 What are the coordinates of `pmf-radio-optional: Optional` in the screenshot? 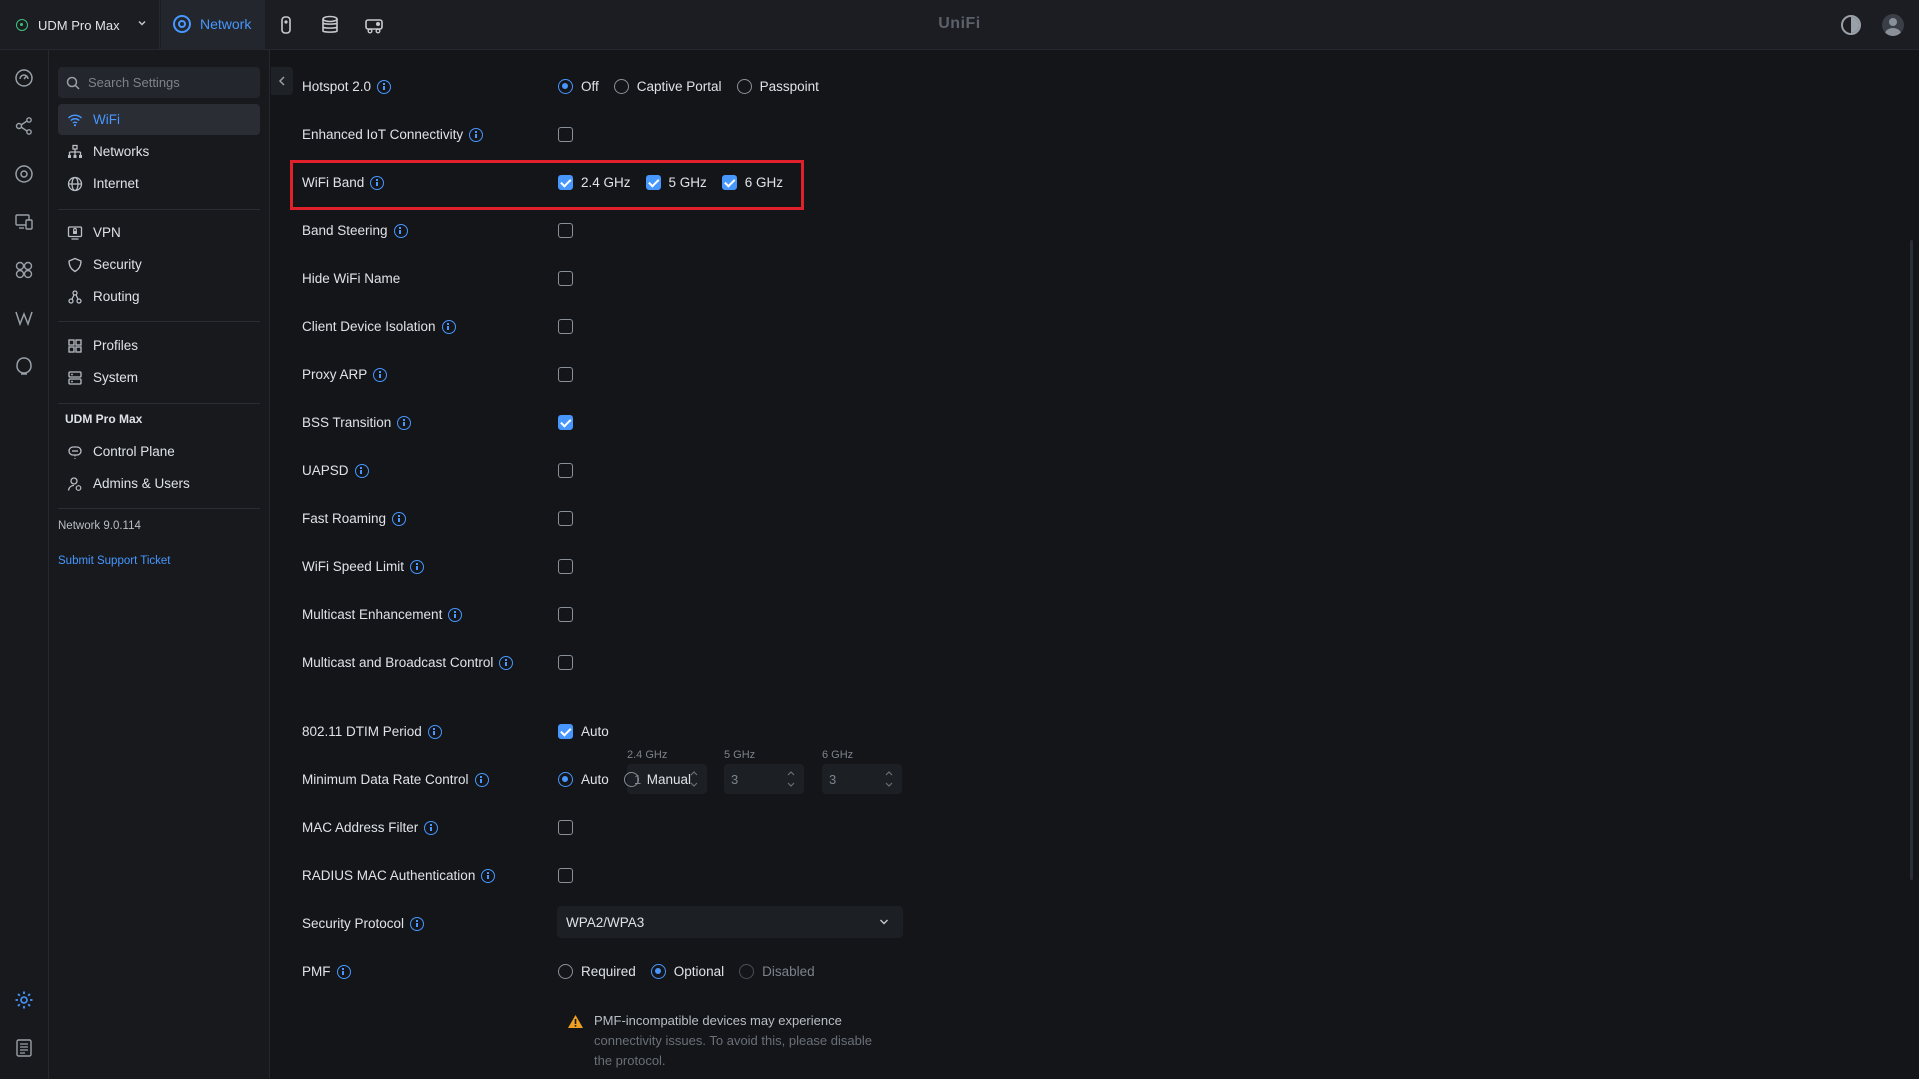 It's located at (687, 971).